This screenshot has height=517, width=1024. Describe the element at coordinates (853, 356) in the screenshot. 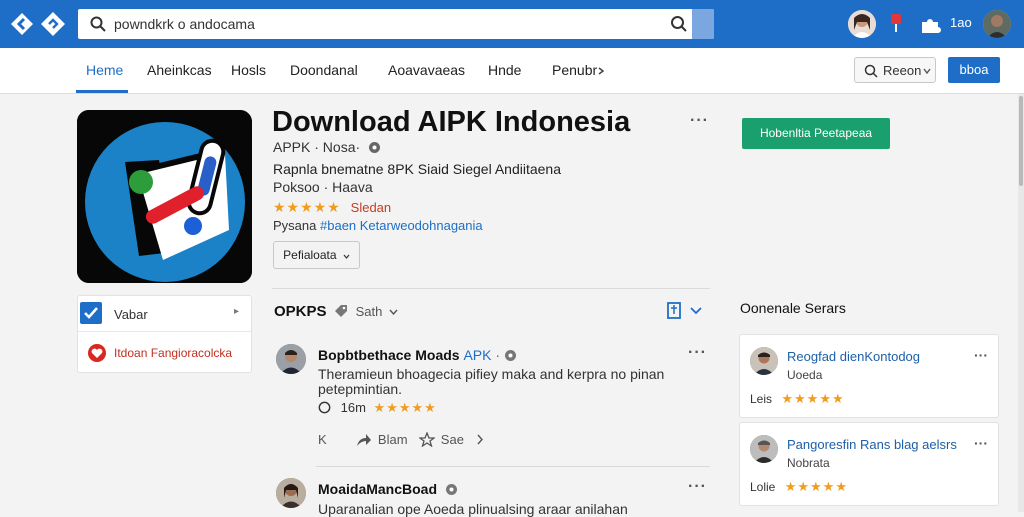

I see `similar-app-name: Reogfad dienKontodog` at that location.